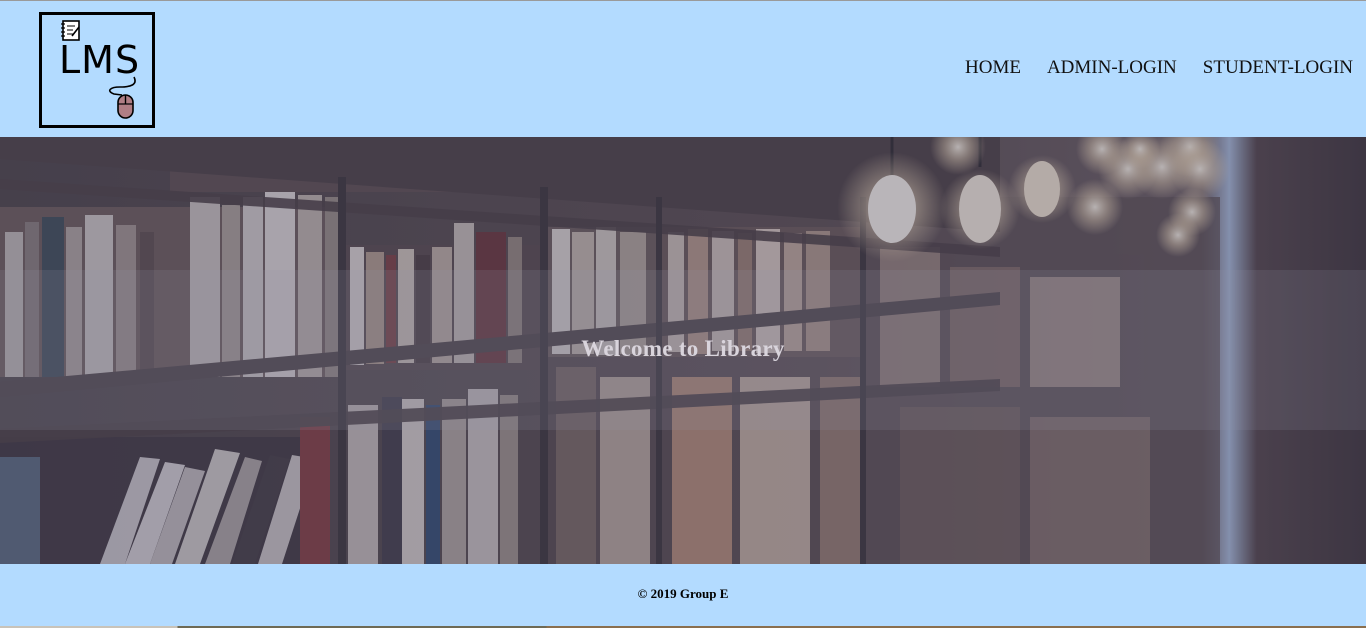  I want to click on main-nav: HOME ADMIN-LOGIN STUDENT-LOGIN, so click(1159, 68).